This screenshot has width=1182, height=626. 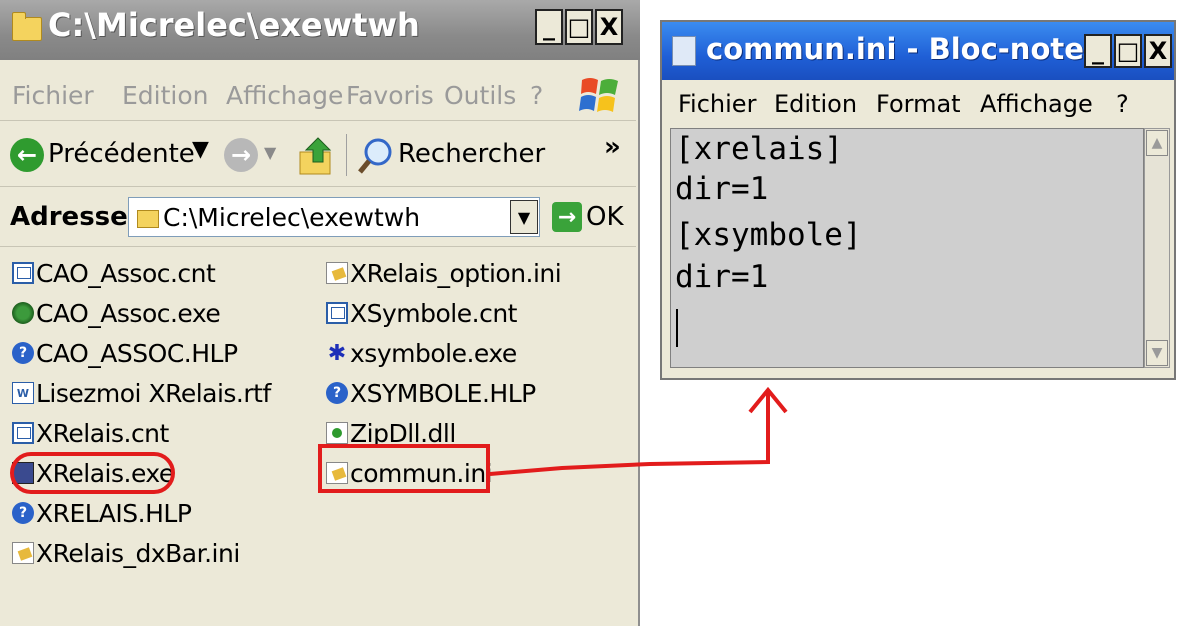 I want to click on text-caret, so click(x=677, y=328).